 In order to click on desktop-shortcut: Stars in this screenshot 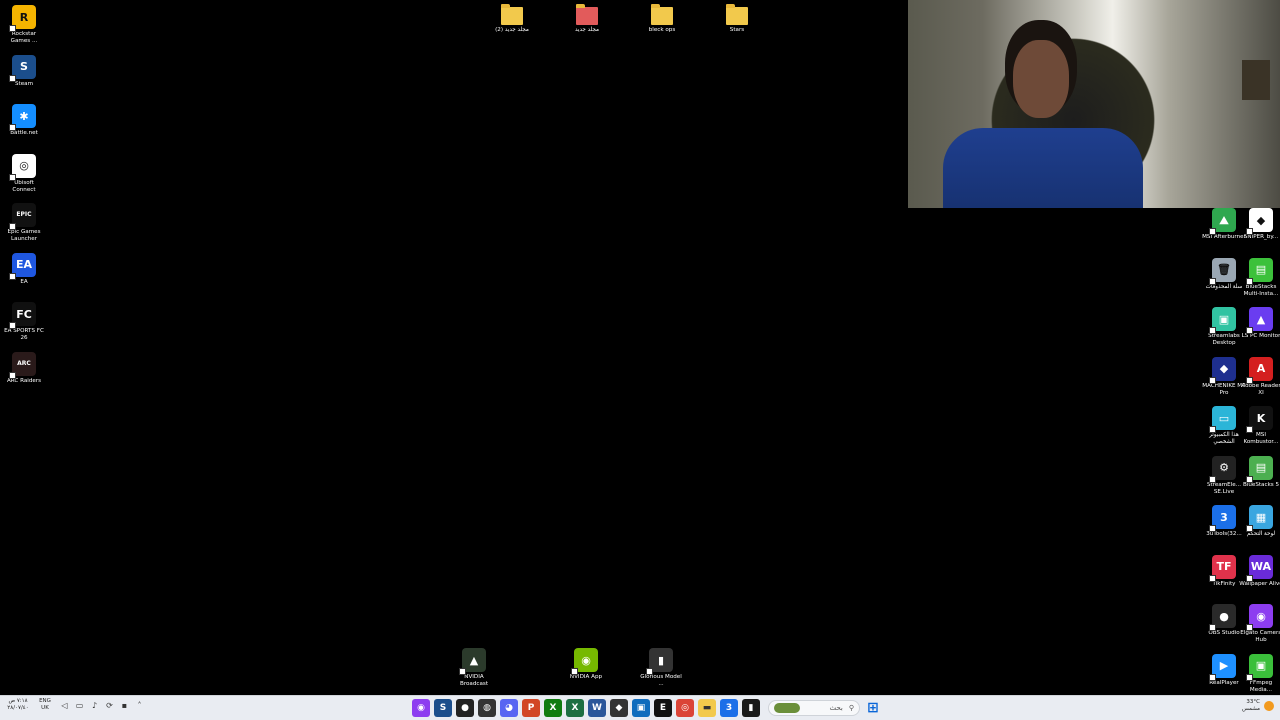, I will do `click(737, 19)`.